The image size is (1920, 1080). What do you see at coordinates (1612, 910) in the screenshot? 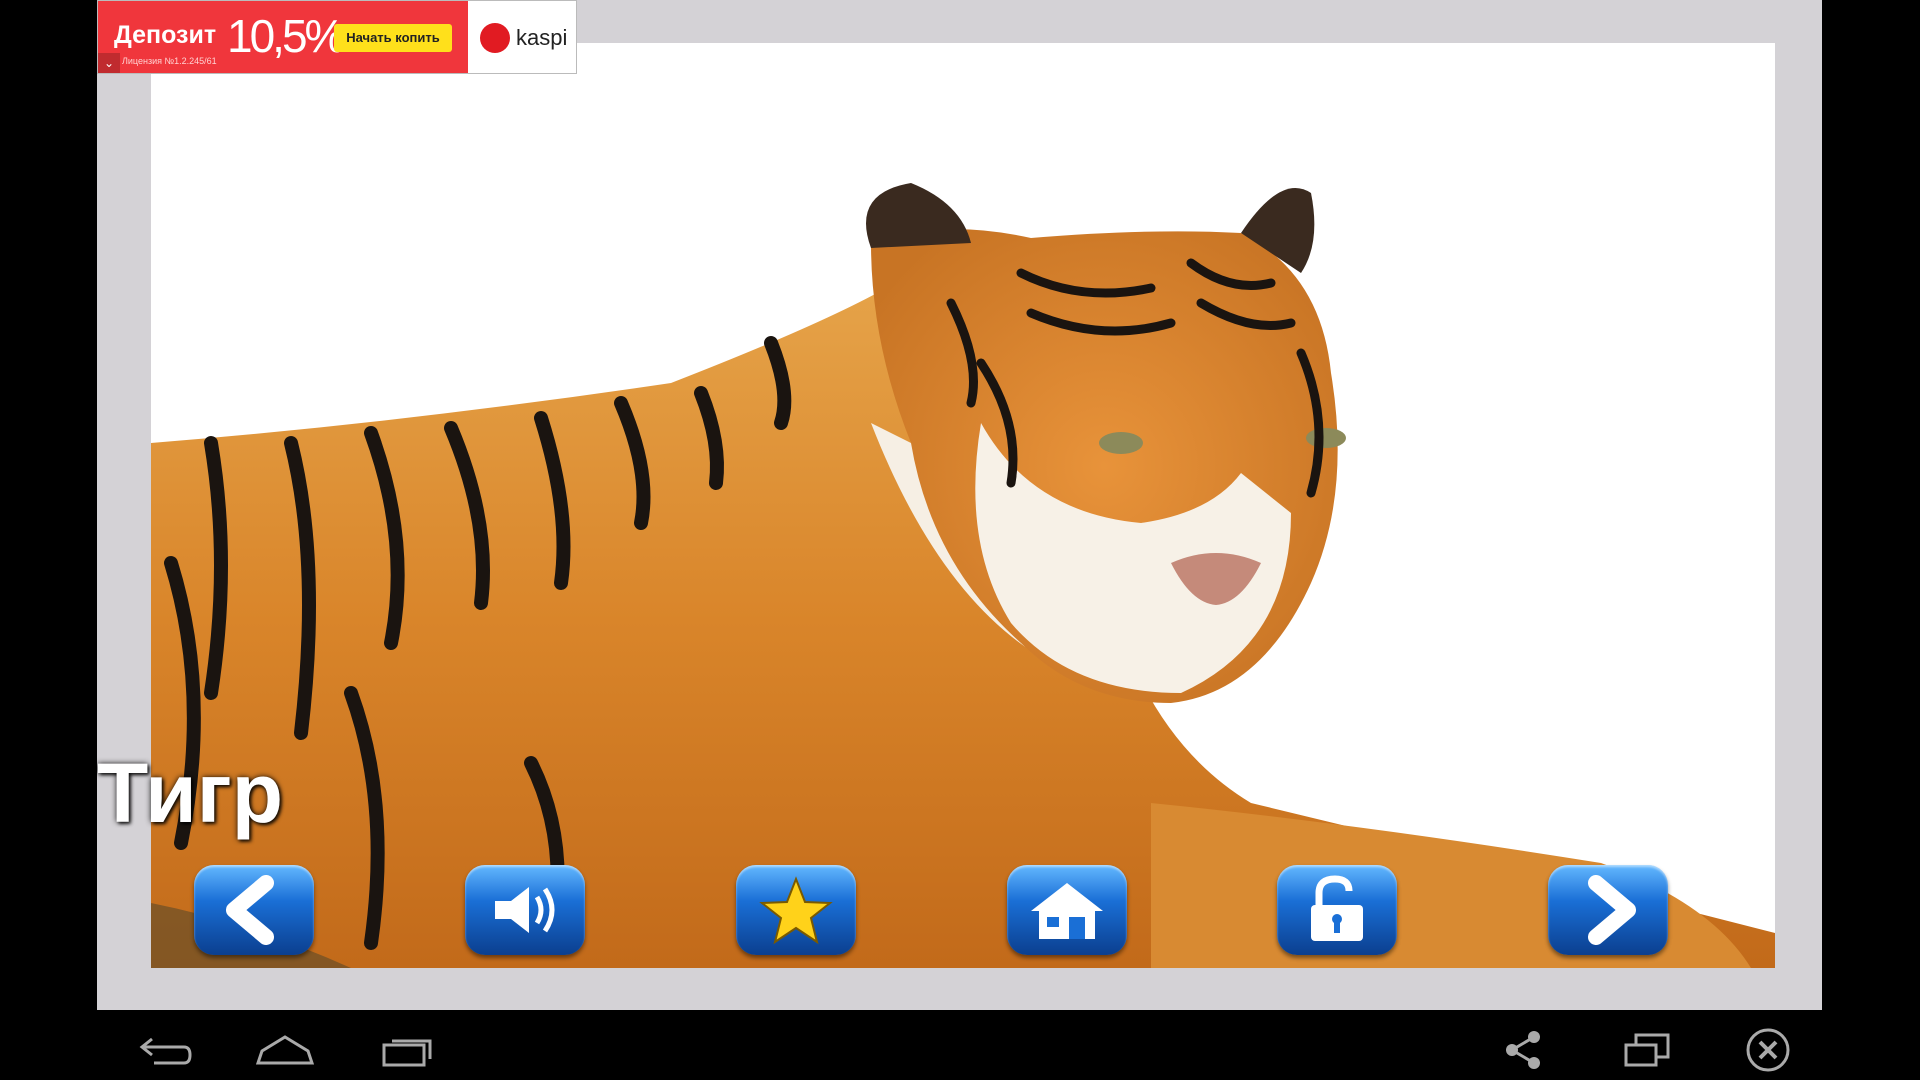
I see `chevron-right-icon` at bounding box center [1612, 910].